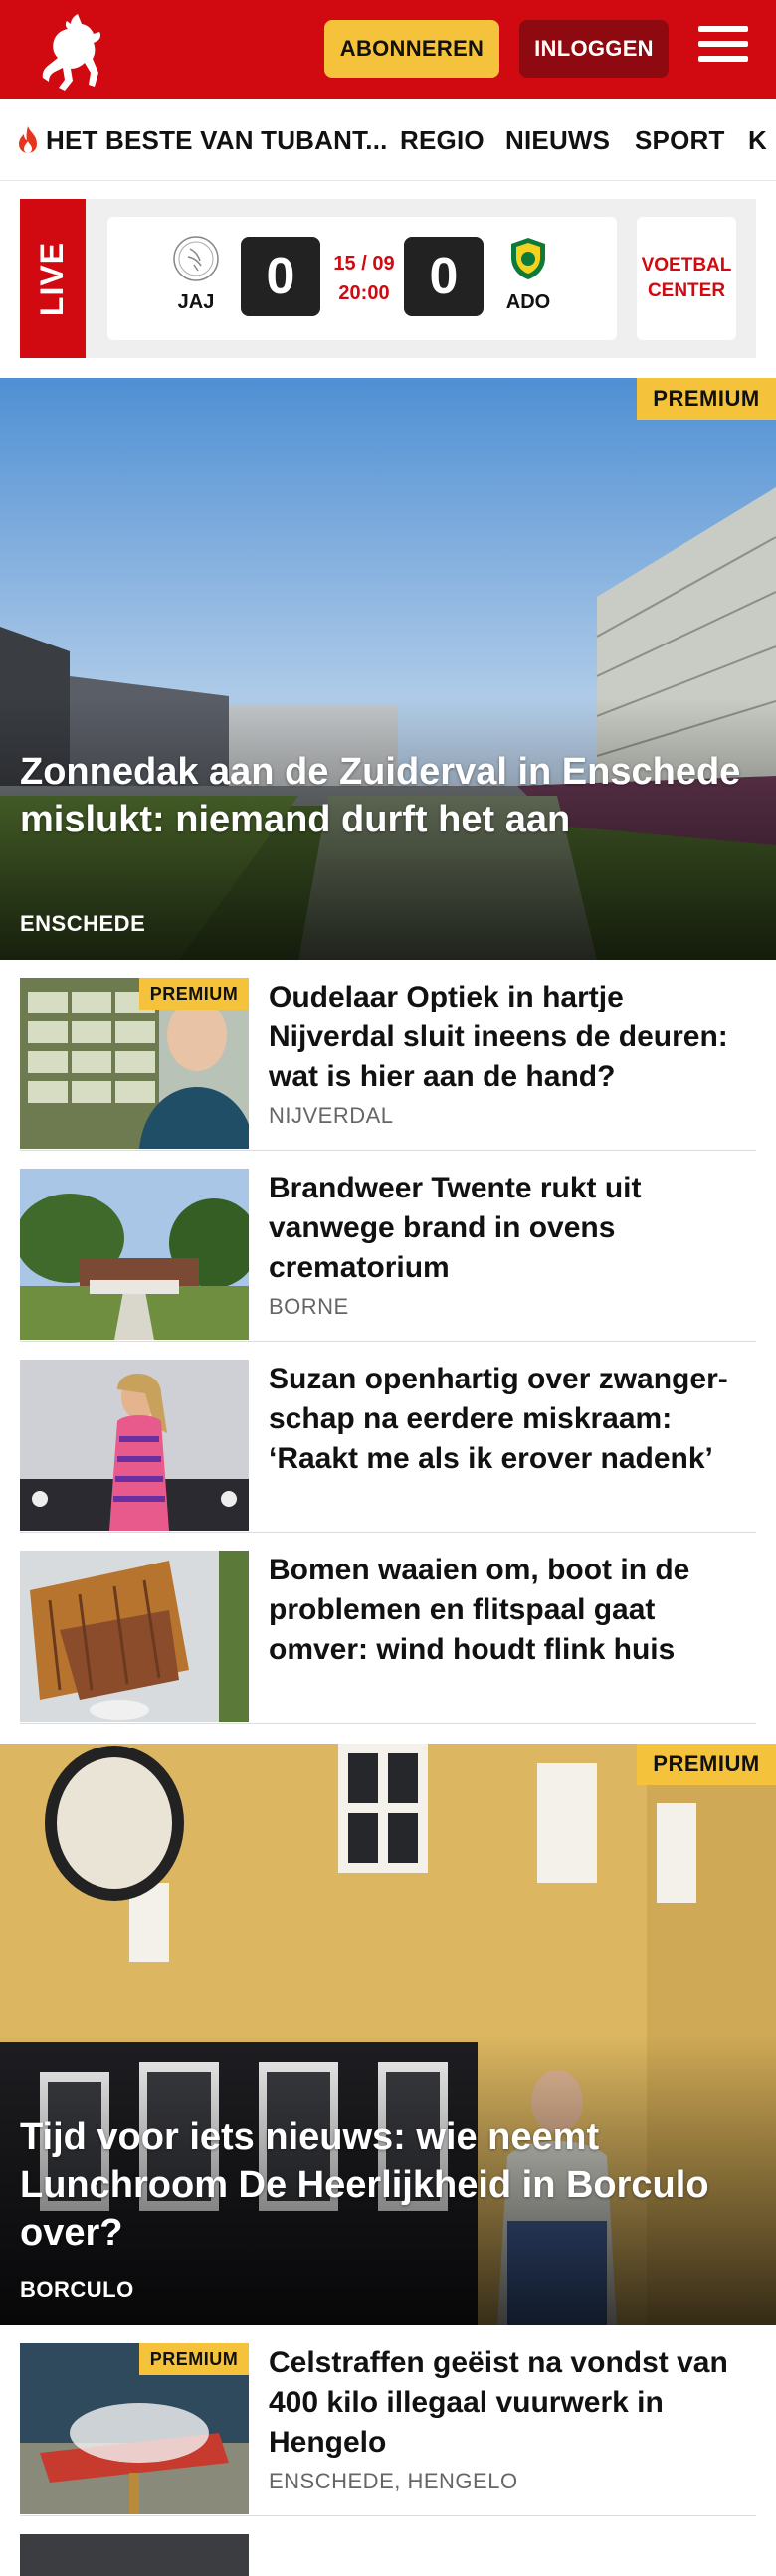  I want to click on nav-item-partial: K, so click(757, 139).